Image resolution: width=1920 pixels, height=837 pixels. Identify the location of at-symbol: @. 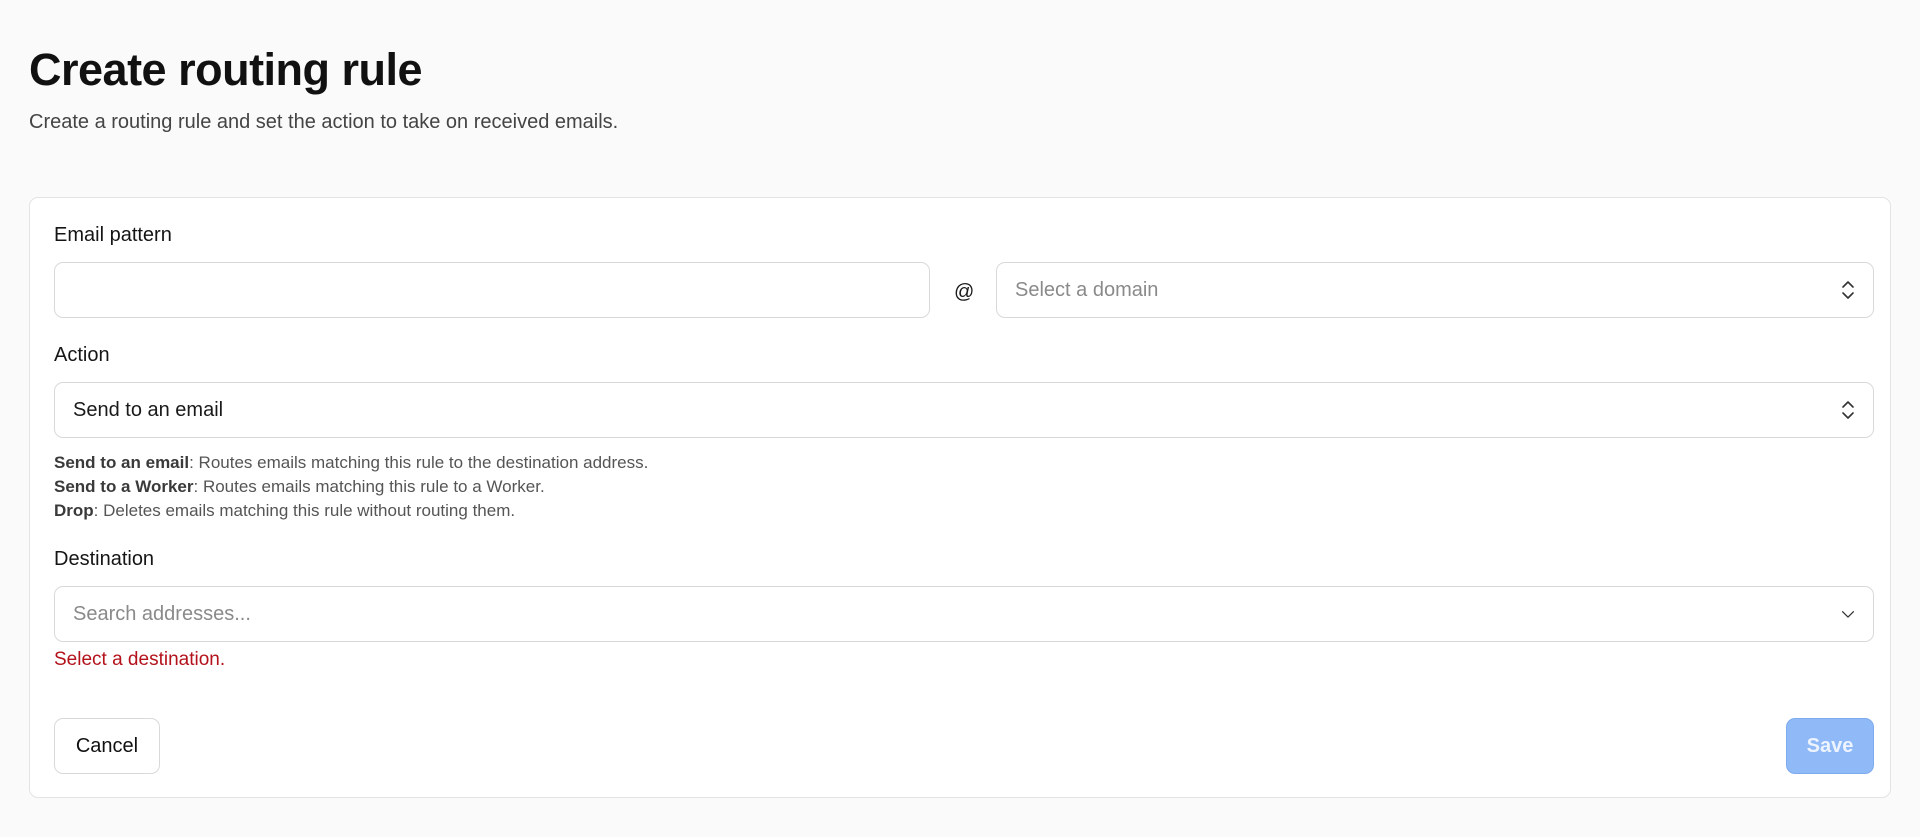
(964, 292).